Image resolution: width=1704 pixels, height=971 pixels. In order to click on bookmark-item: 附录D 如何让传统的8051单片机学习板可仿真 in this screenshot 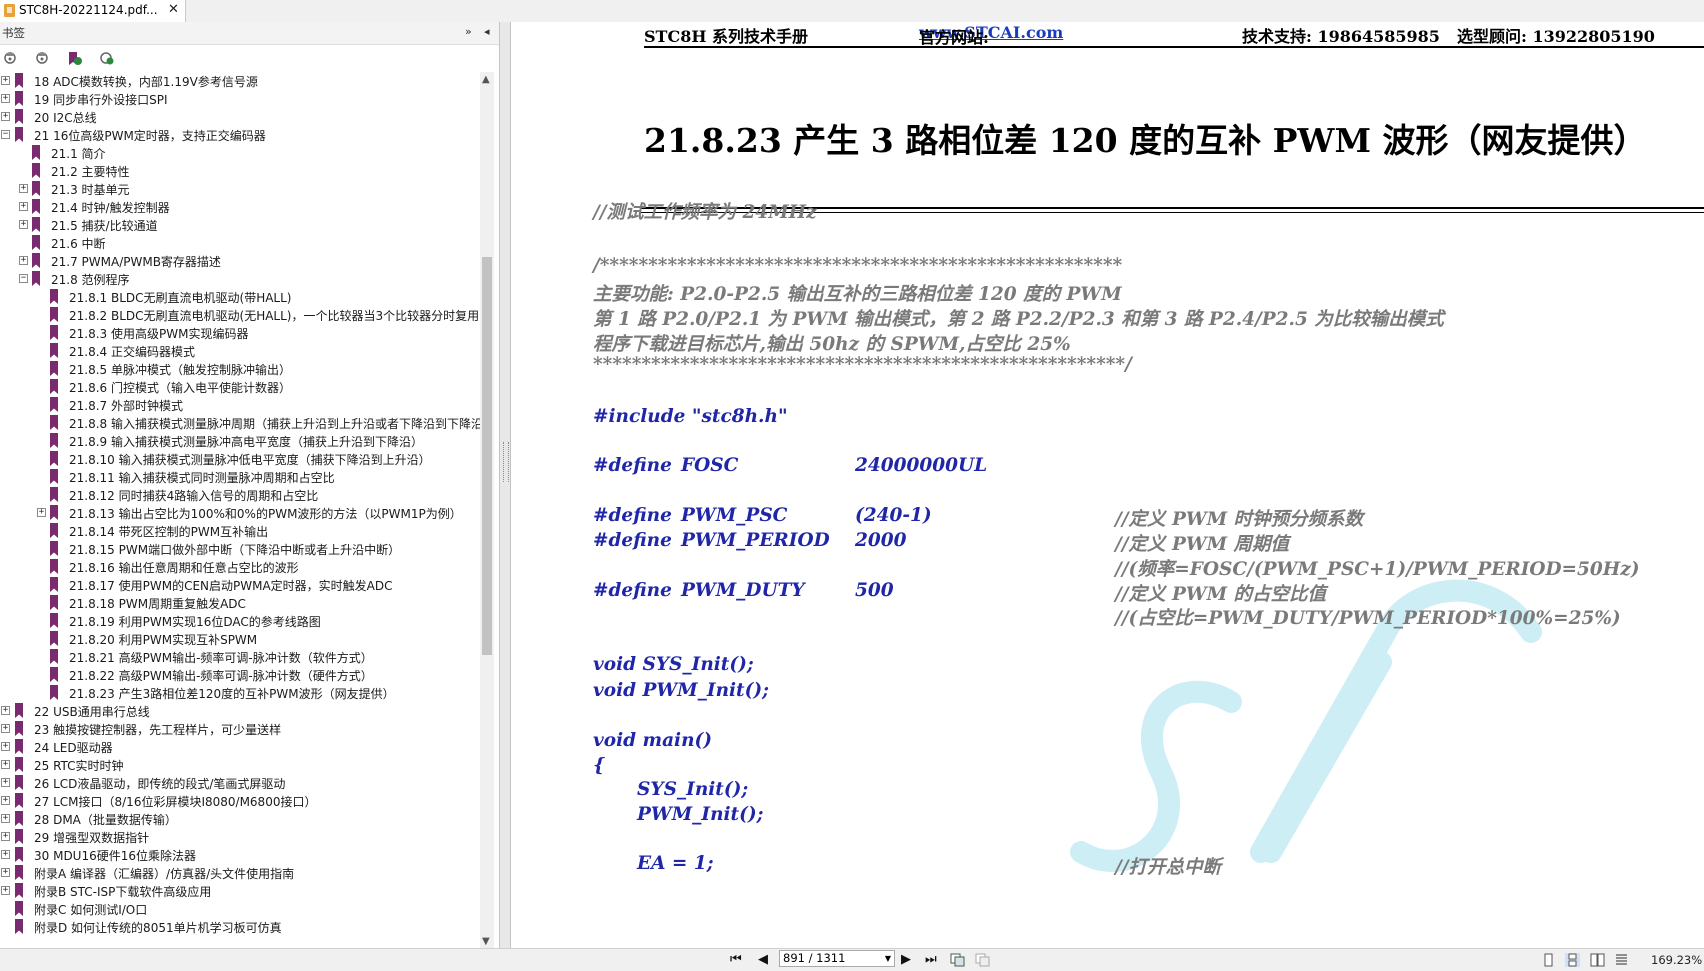, I will do `click(240, 927)`.